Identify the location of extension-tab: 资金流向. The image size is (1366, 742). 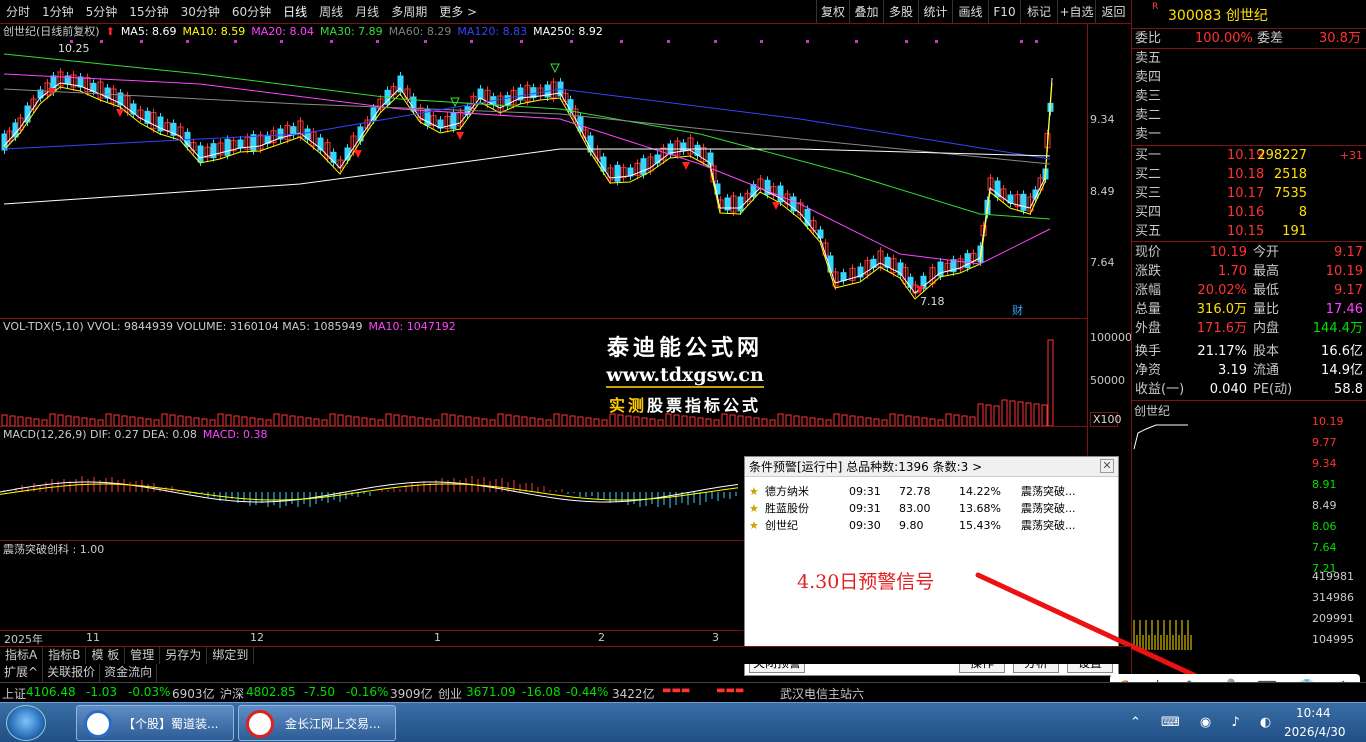
(129, 673).